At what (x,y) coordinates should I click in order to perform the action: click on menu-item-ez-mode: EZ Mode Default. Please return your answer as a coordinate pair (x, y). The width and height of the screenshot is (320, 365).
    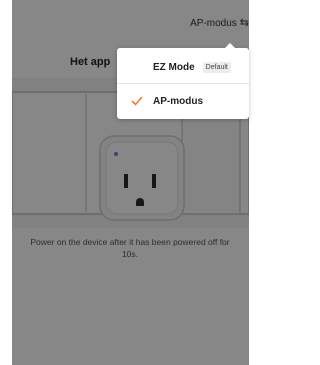
    Looking at the image, I should click on (183, 67).